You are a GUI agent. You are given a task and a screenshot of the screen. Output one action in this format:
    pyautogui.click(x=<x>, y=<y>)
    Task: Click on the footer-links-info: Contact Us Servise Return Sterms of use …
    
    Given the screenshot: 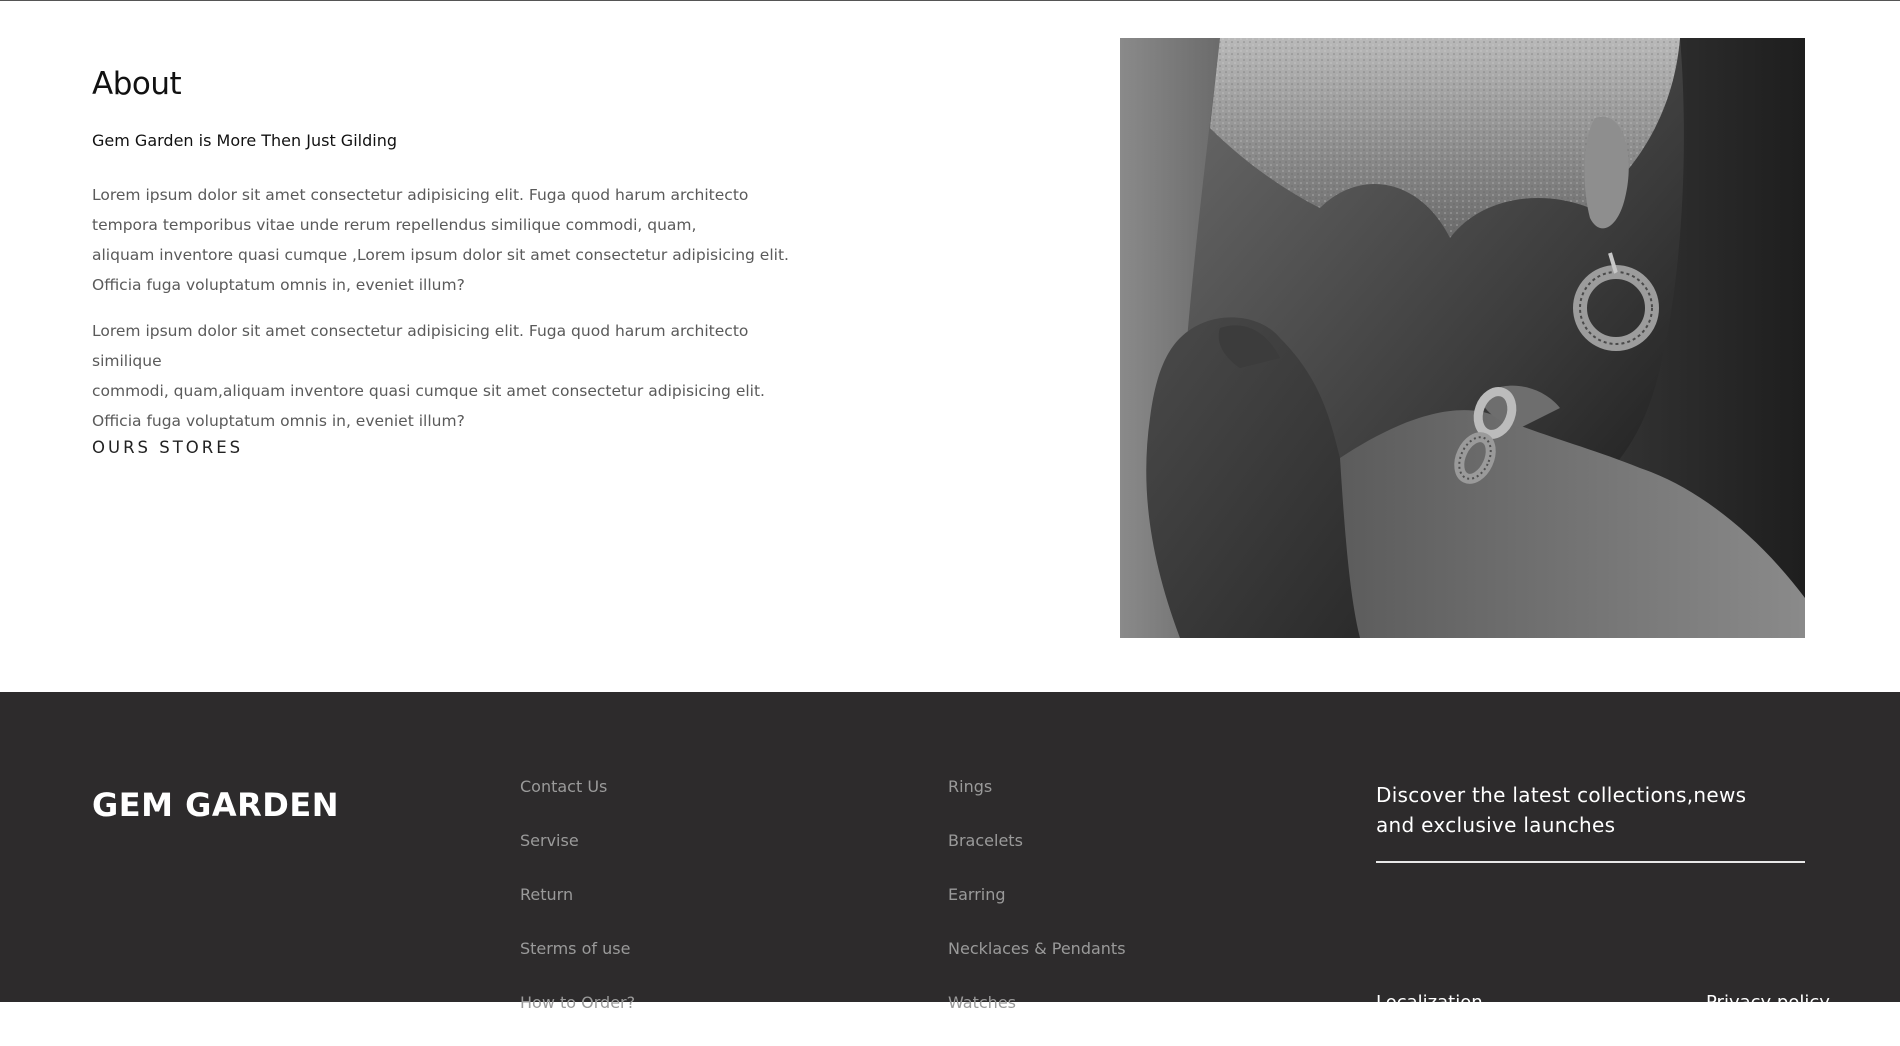 What is the action you would take?
    pyautogui.click(x=577, y=911)
    